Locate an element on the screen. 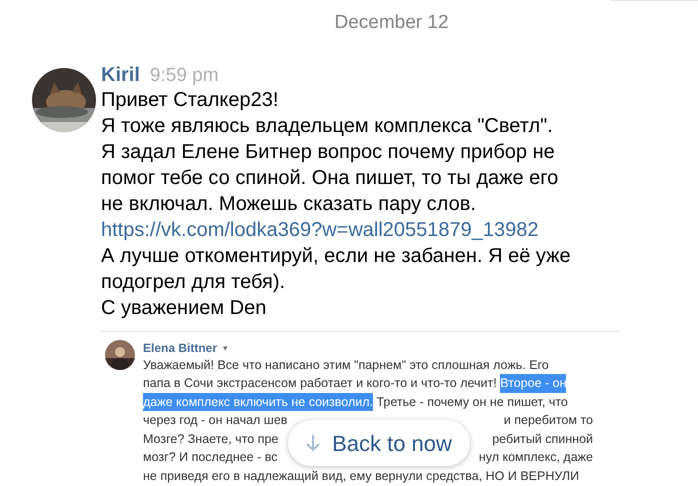 The image size is (698, 486). post-text: и перебитом то is located at coordinates (548, 420).